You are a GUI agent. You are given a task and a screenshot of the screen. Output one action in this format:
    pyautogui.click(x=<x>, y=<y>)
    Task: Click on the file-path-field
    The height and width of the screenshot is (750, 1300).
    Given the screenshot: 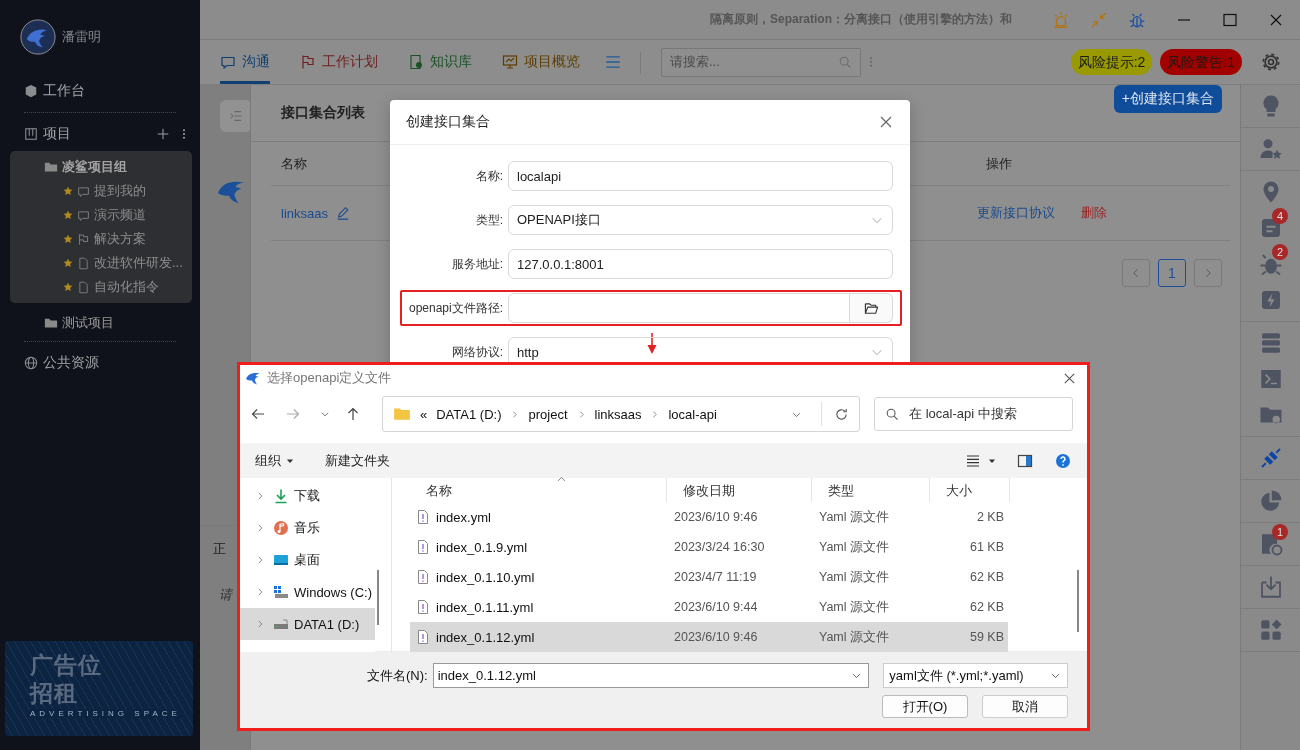 What is the action you would take?
    pyautogui.click(x=679, y=308)
    